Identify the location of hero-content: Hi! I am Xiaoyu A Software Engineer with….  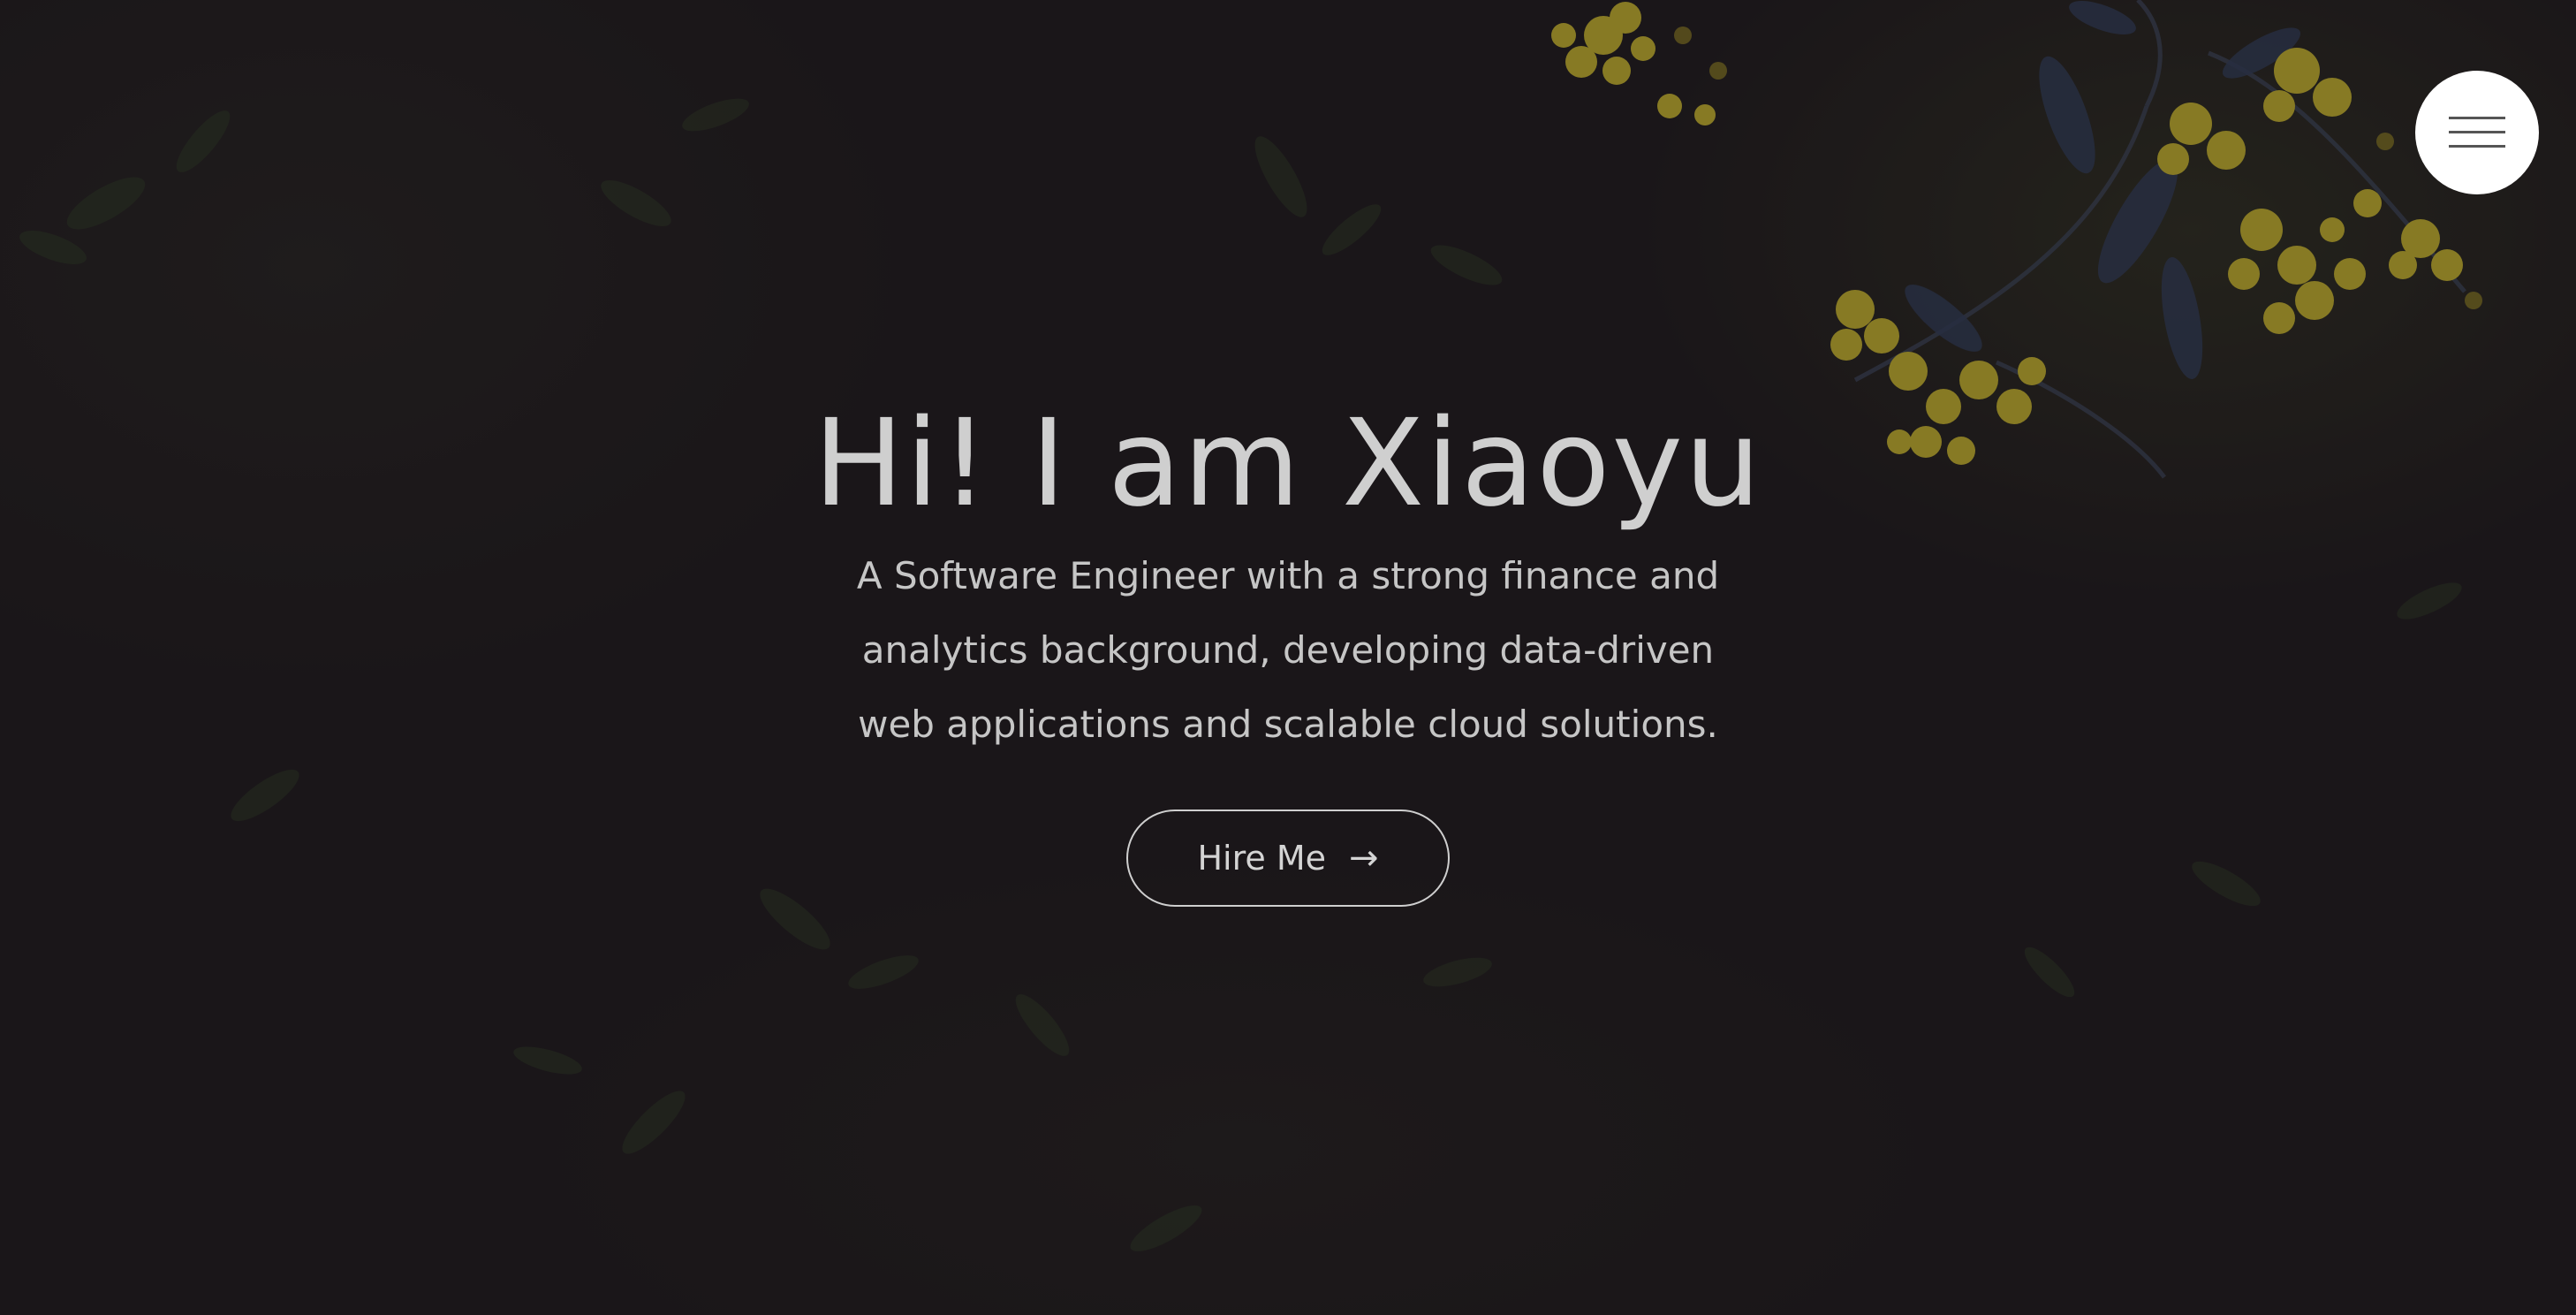
(1288, 648).